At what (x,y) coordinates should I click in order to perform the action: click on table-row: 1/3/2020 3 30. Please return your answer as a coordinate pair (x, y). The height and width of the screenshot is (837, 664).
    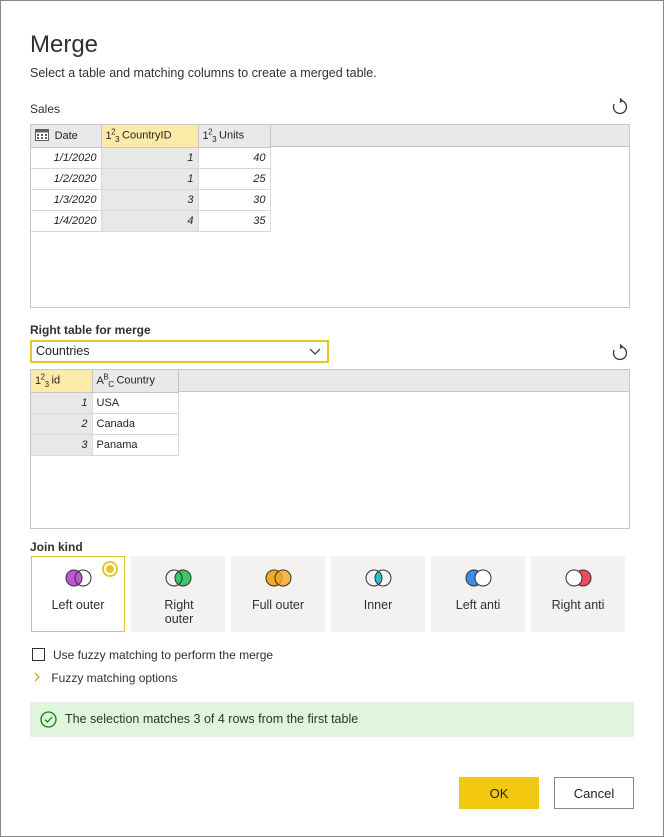
    Looking at the image, I should click on (151, 200).